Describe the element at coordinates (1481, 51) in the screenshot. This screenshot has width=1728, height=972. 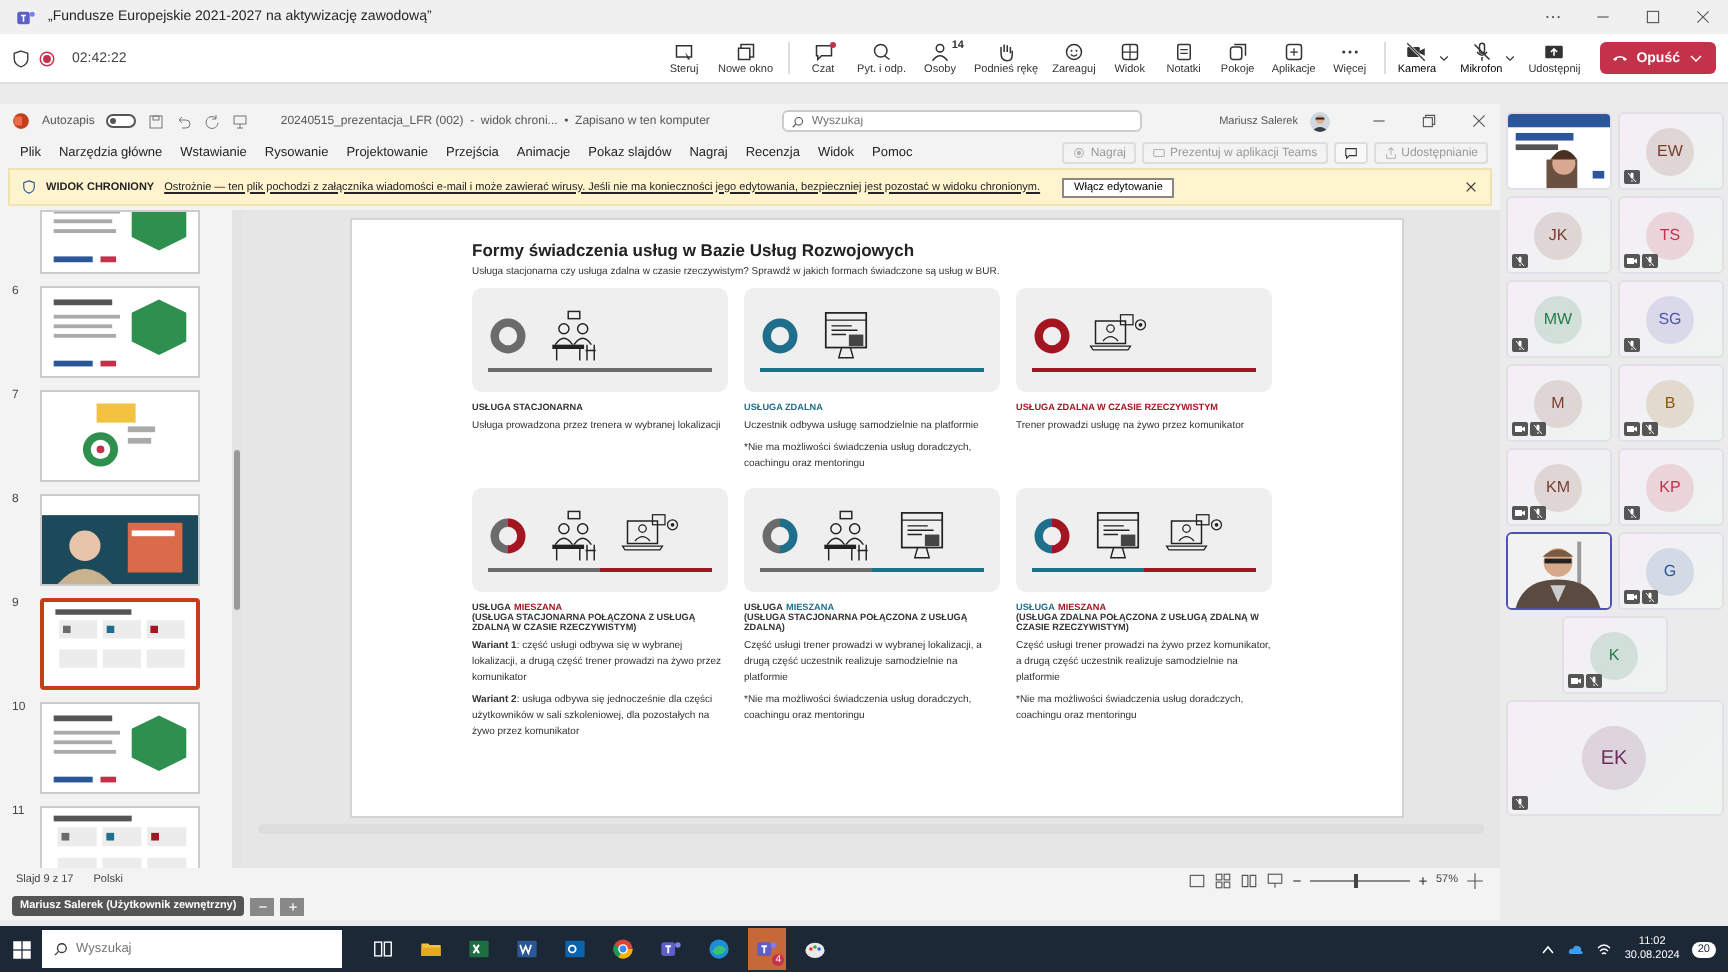
I see `mic-off-icon` at that location.